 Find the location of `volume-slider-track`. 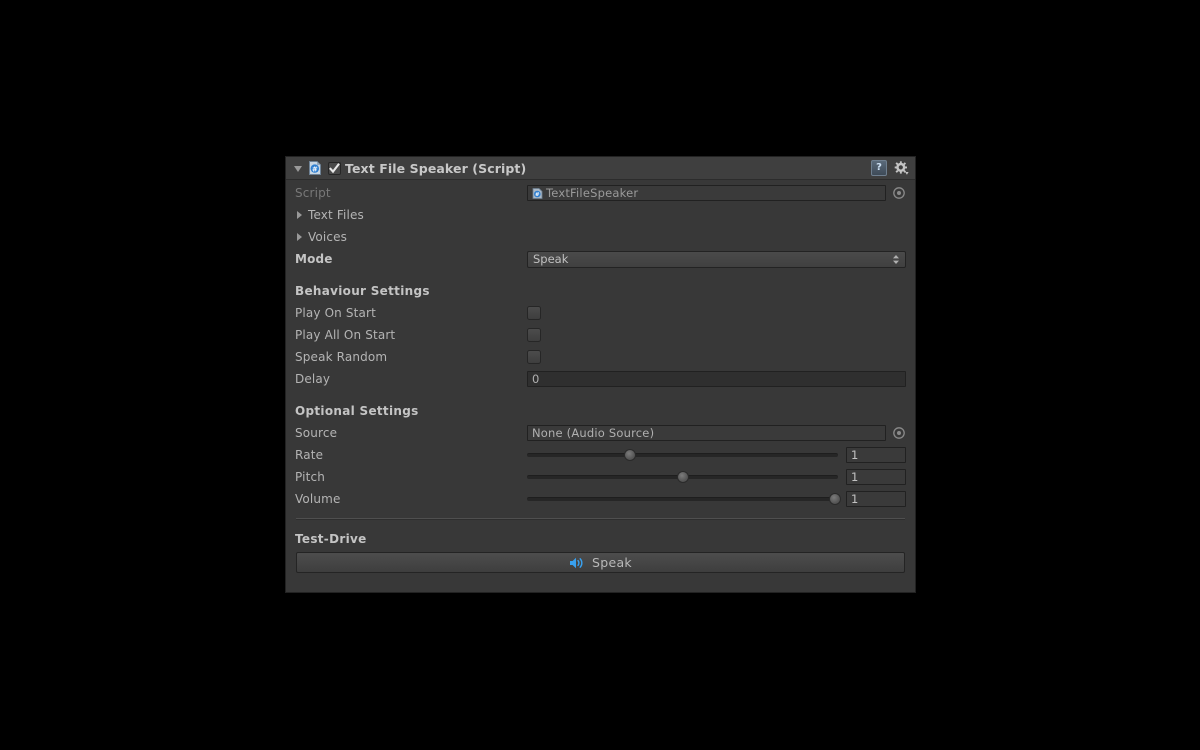

volume-slider-track is located at coordinates (682, 499).